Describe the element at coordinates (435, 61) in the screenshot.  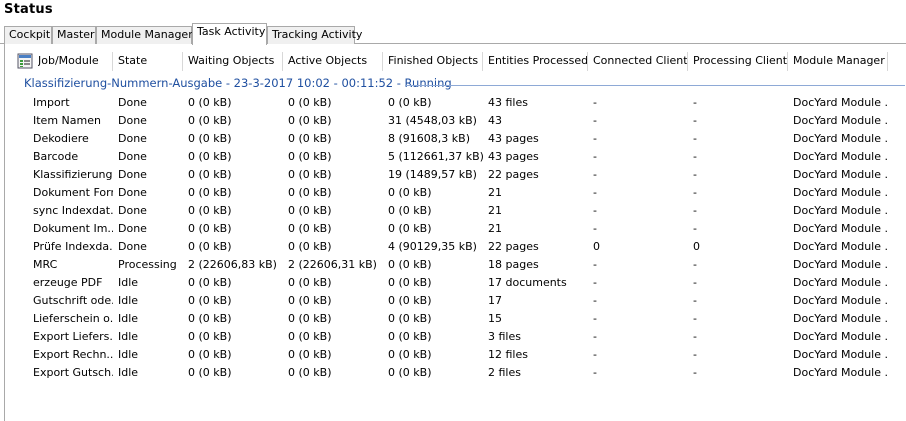
I see `column-header-finished-objects: Finished Objects` at that location.